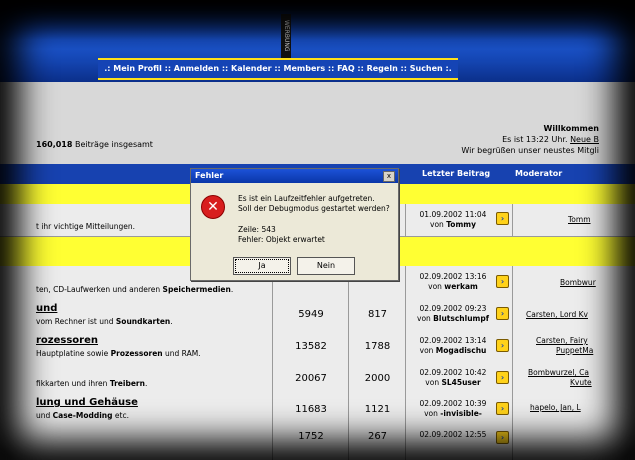 This screenshot has width=635, height=460. What do you see at coordinates (76, 321) in the screenshot?
I see `forum-desc-text: vom Rechner ist und` at bounding box center [76, 321].